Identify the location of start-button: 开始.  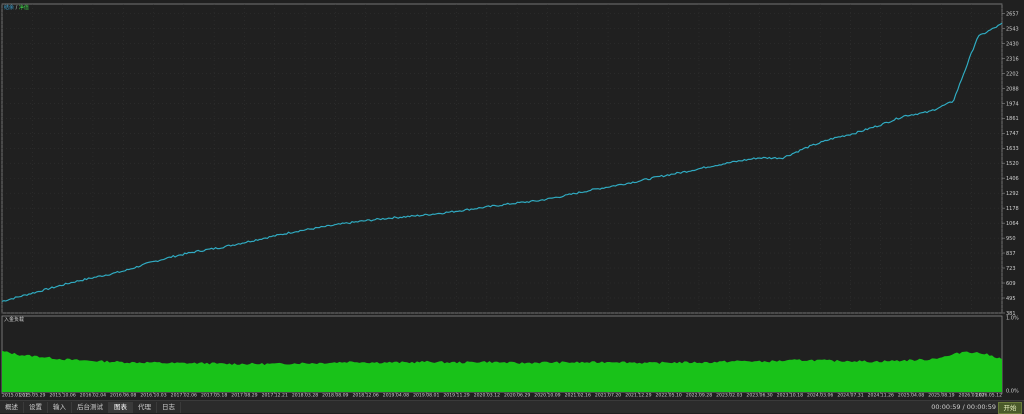
(1010, 408).